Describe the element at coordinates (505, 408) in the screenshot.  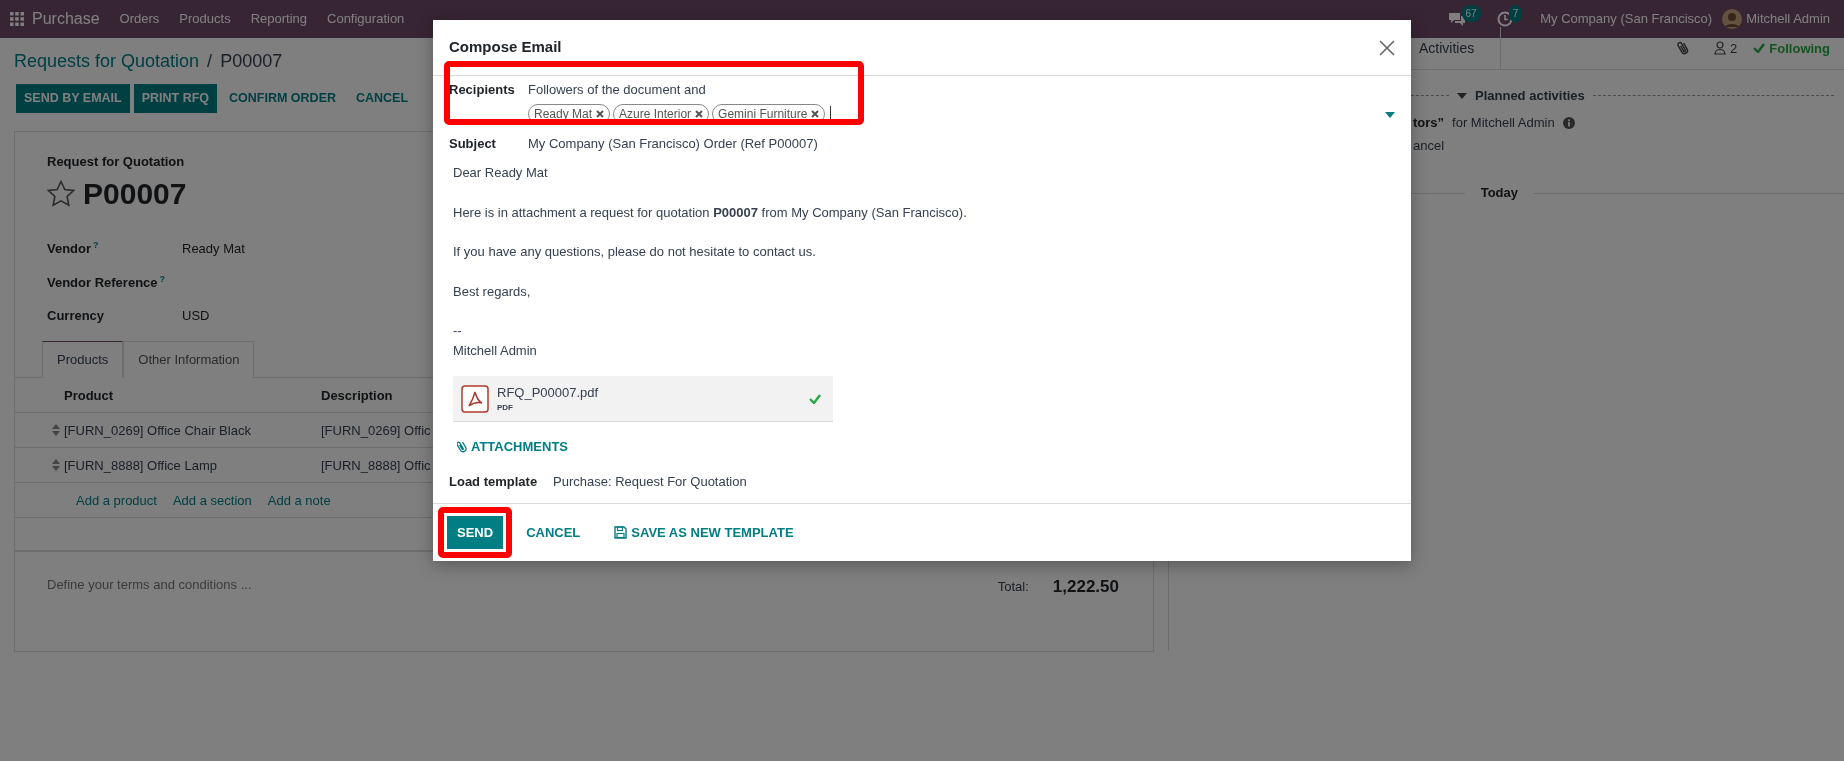
I see `attachment-type: PDF` at that location.